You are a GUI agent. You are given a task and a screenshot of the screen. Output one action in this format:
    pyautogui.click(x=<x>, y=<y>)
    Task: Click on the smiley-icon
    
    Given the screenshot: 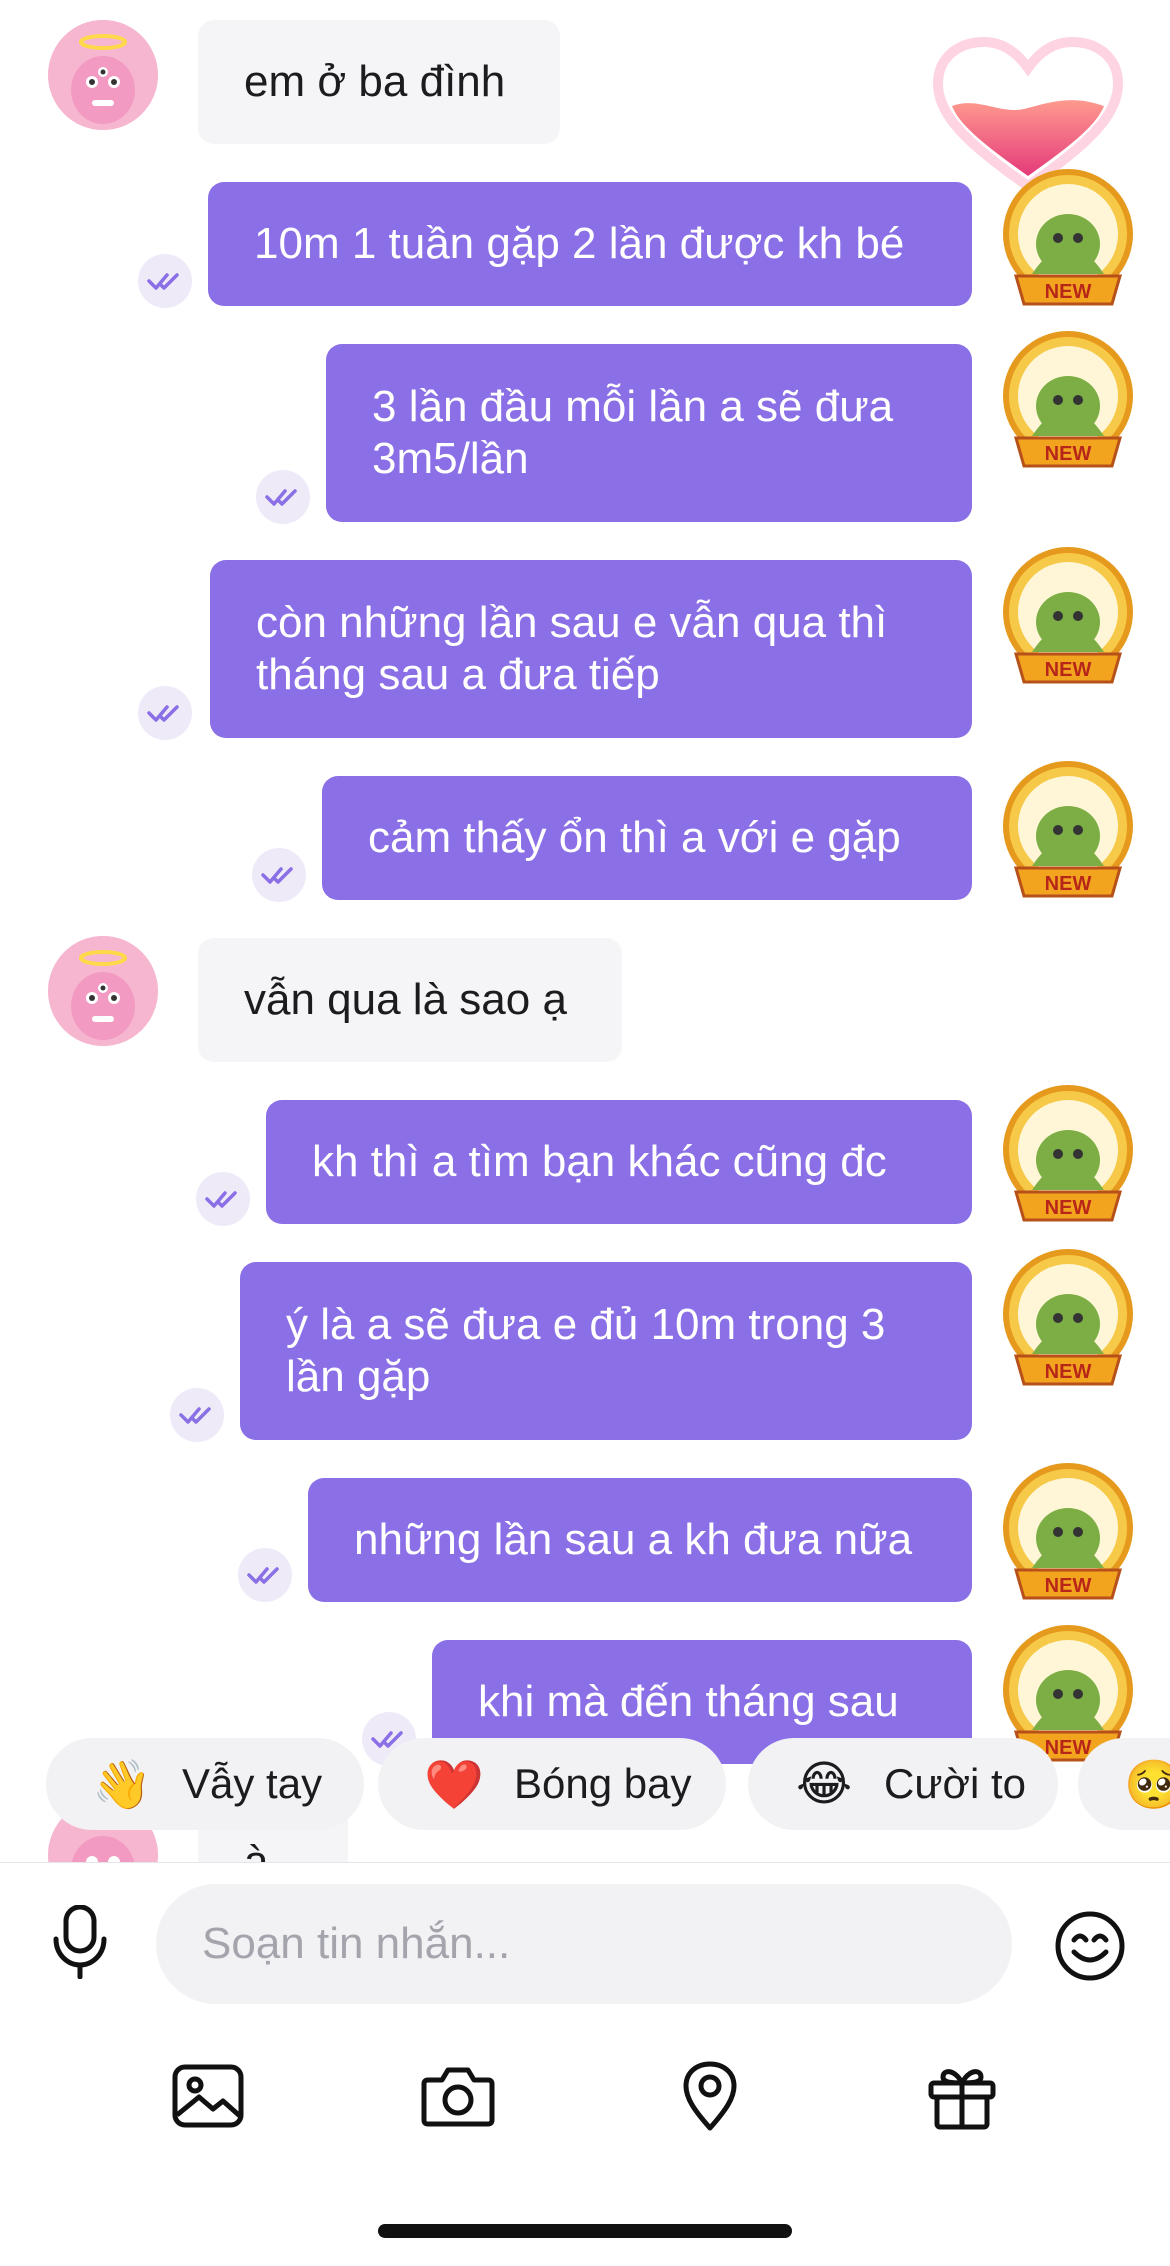 What is the action you would take?
    pyautogui.click(x=1090, y=1946)
    